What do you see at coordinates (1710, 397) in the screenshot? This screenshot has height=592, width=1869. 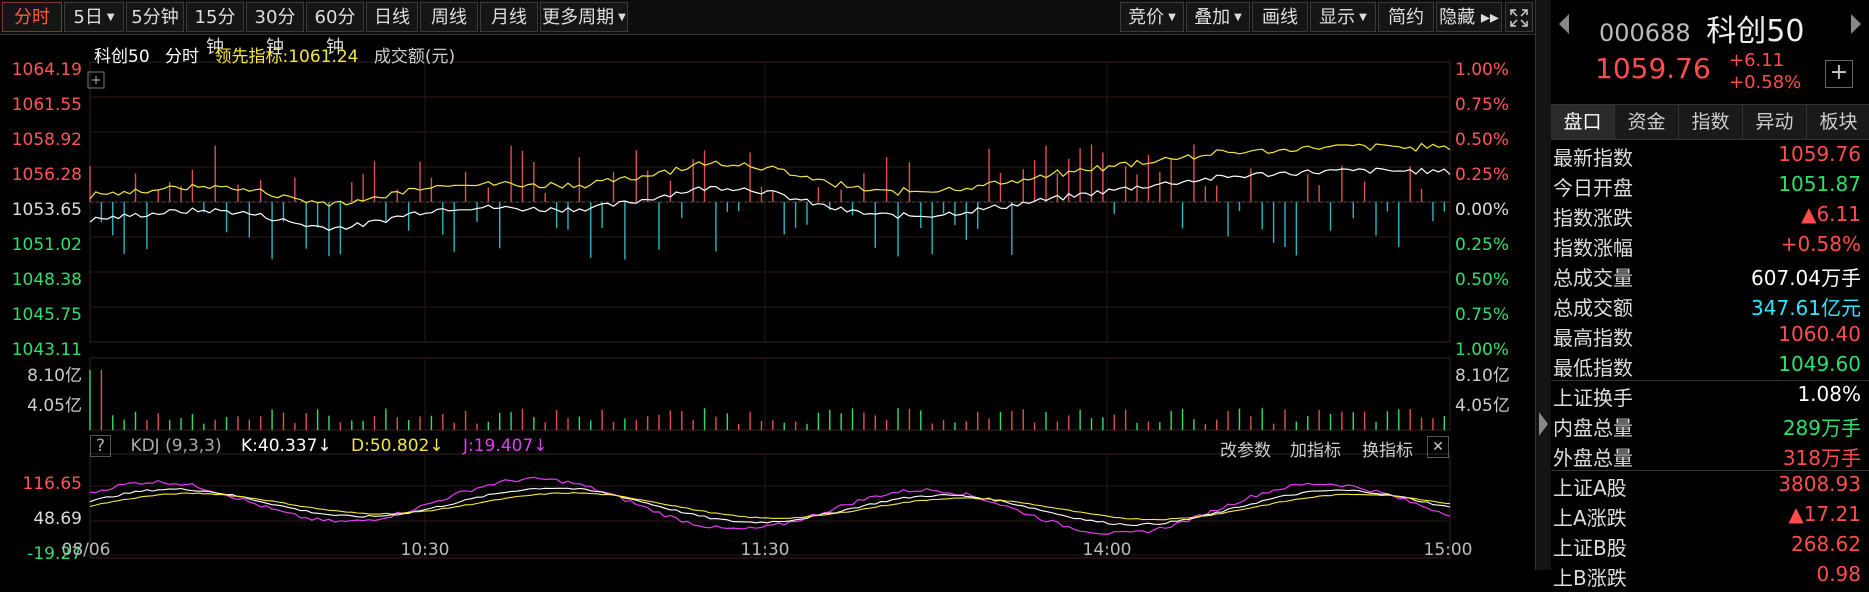 I see `quote-row: 上证换手 1.08%` at bounding box center [1710, 397].